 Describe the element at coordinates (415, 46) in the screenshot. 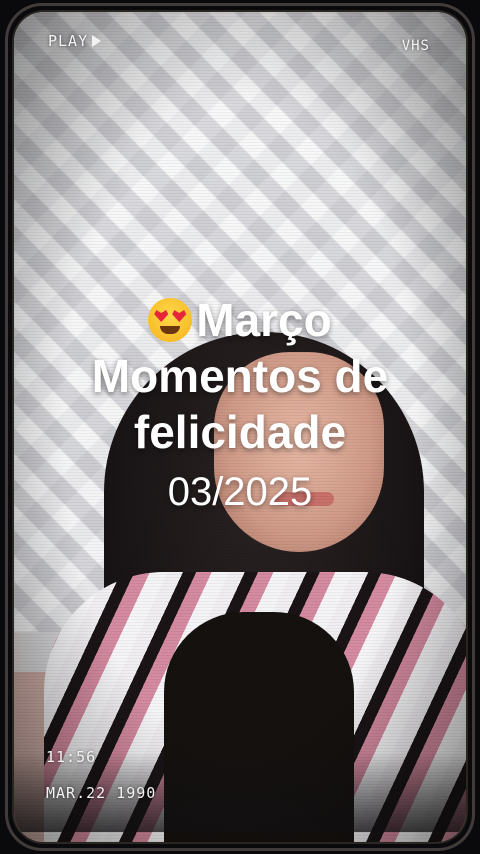

I see `vhs-label: VHS` at that location.